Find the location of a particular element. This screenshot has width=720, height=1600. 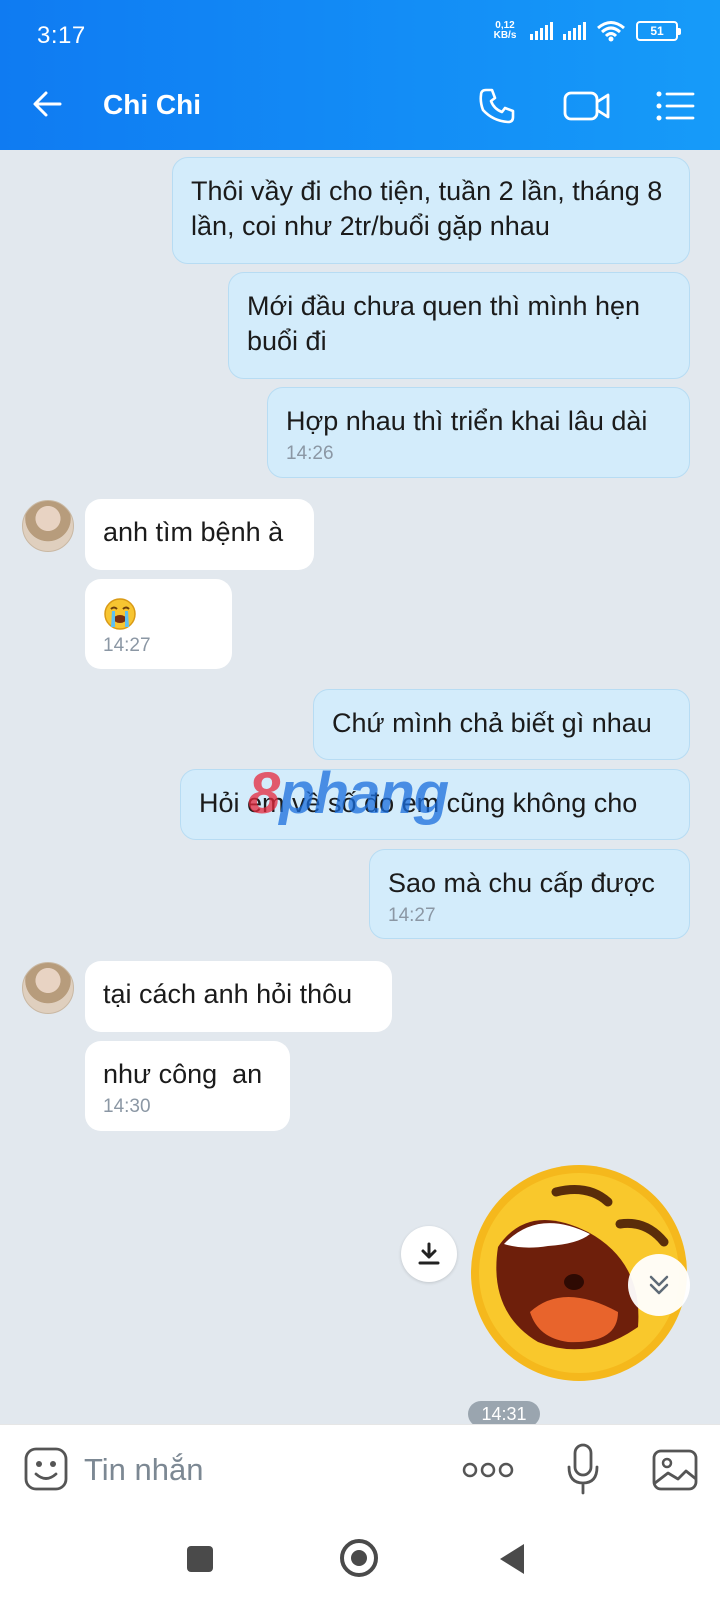

message-composer is located at coordinates (360, 1471).